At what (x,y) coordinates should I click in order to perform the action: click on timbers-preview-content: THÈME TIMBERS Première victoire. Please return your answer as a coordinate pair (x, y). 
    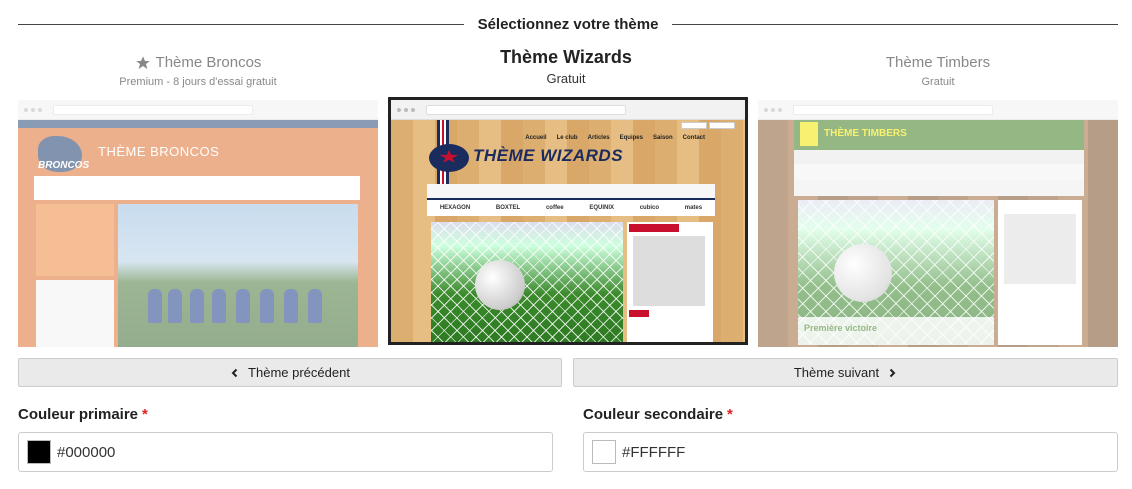
    Looking at the image, I should click on (938, 233).